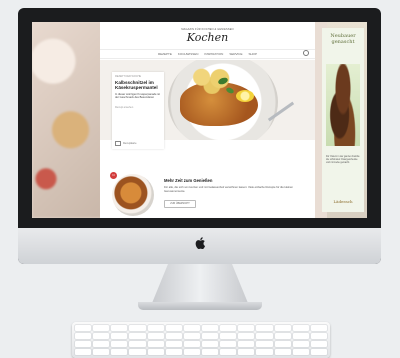 The image size is (400, 358). Describe the element at coordinates (343, 201) in the screenshot. I see `ad-brand: Läderach` at that location.